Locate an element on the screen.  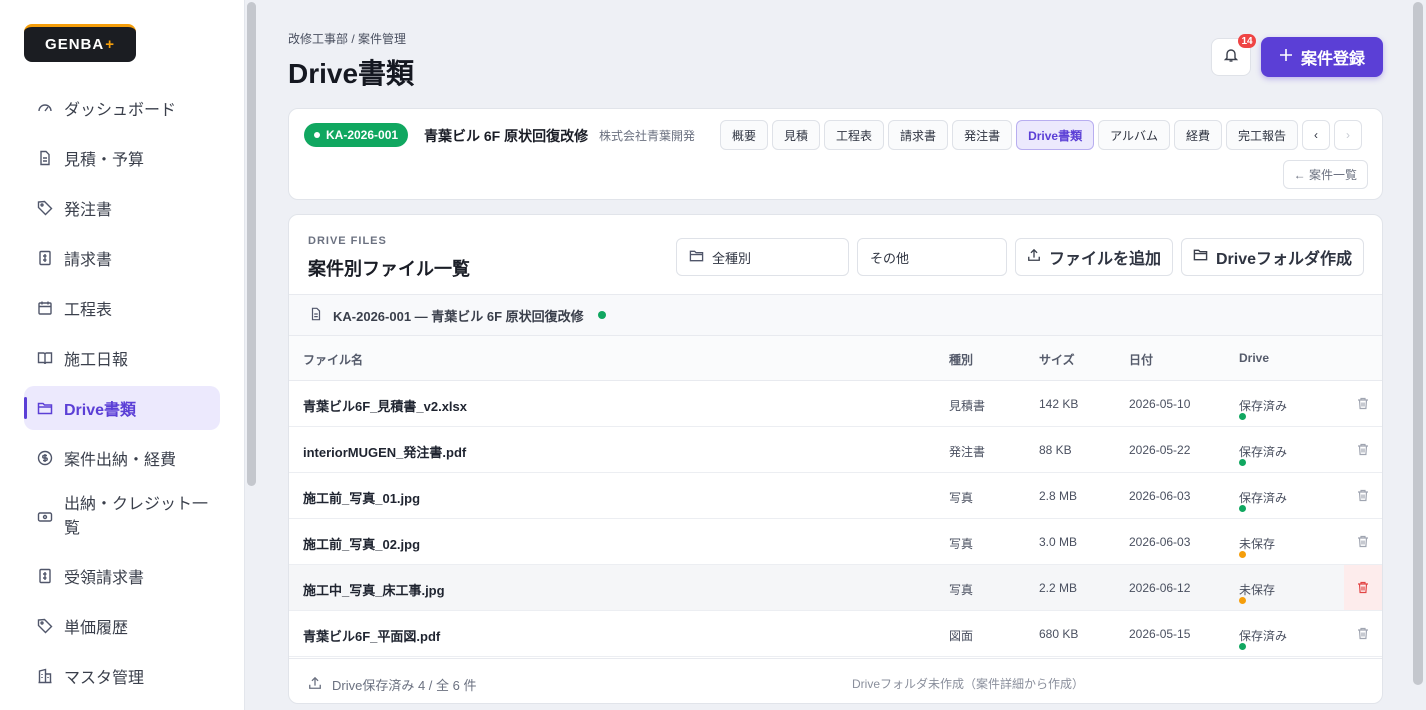
sidebar-item-received-invoices: 受領請求書 is located at coordinates (122, 576).